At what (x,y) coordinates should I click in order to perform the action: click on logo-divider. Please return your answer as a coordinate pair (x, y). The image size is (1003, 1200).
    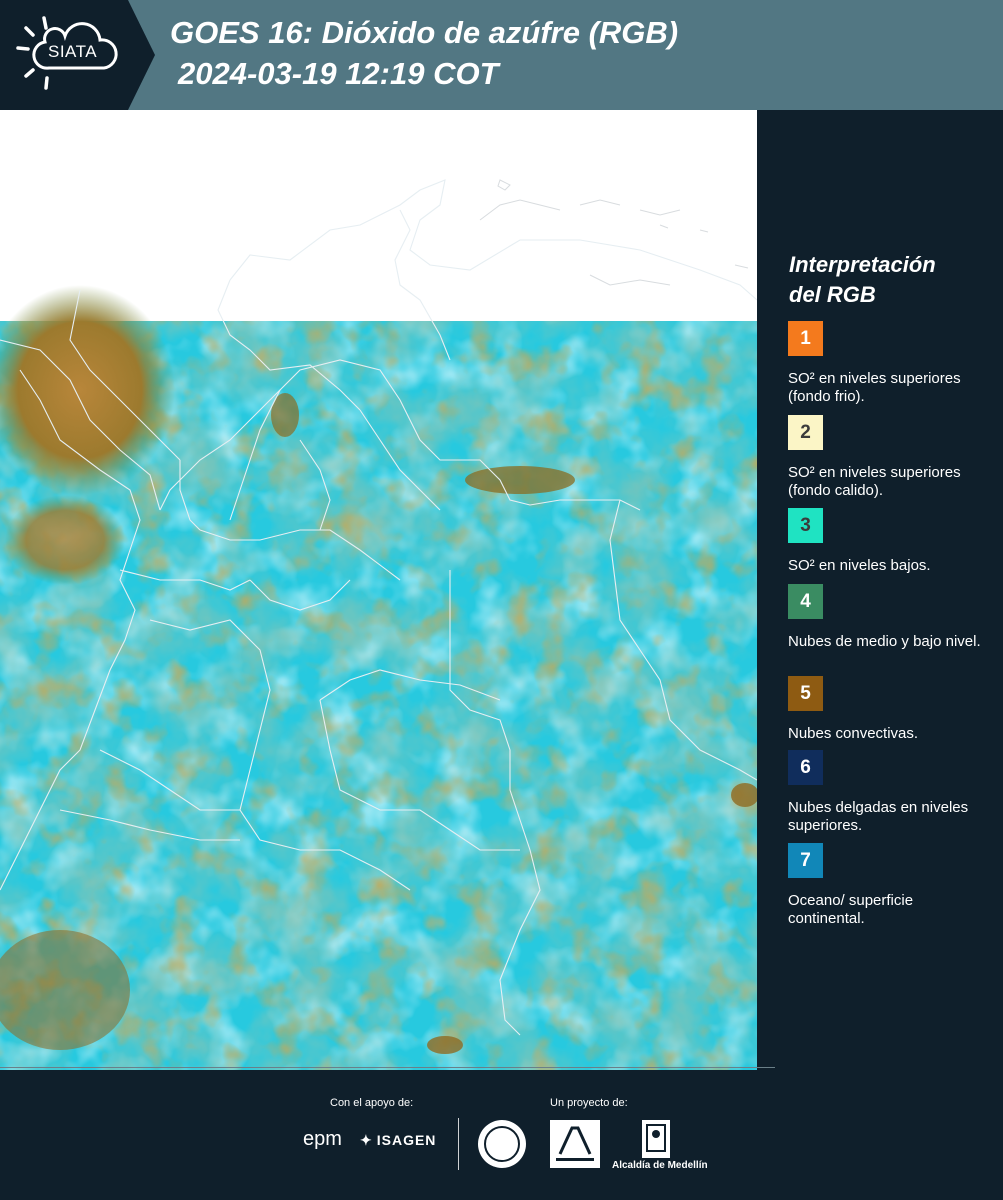
    Looking at the image, I should click on (458, 1144).